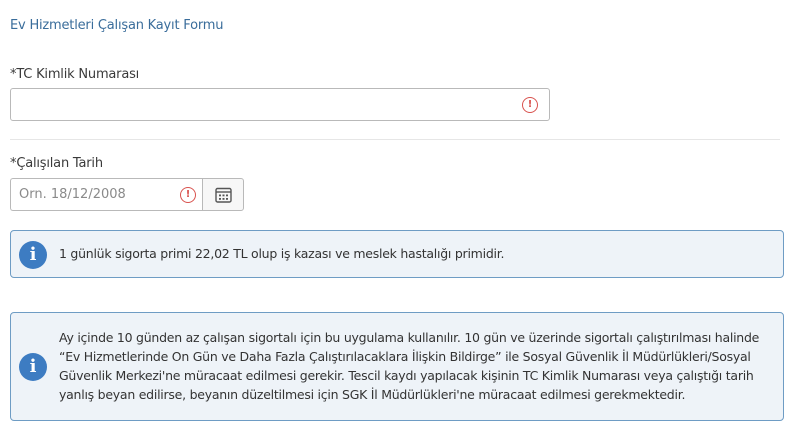 The width and height of the screenshot is (790, 440). What do you see at coordinates (117, 25) in the screenshot?
I see `form-title: Ev Hizmetleri Çalışan Kayıt Formu` at bounding box center [117, 25].